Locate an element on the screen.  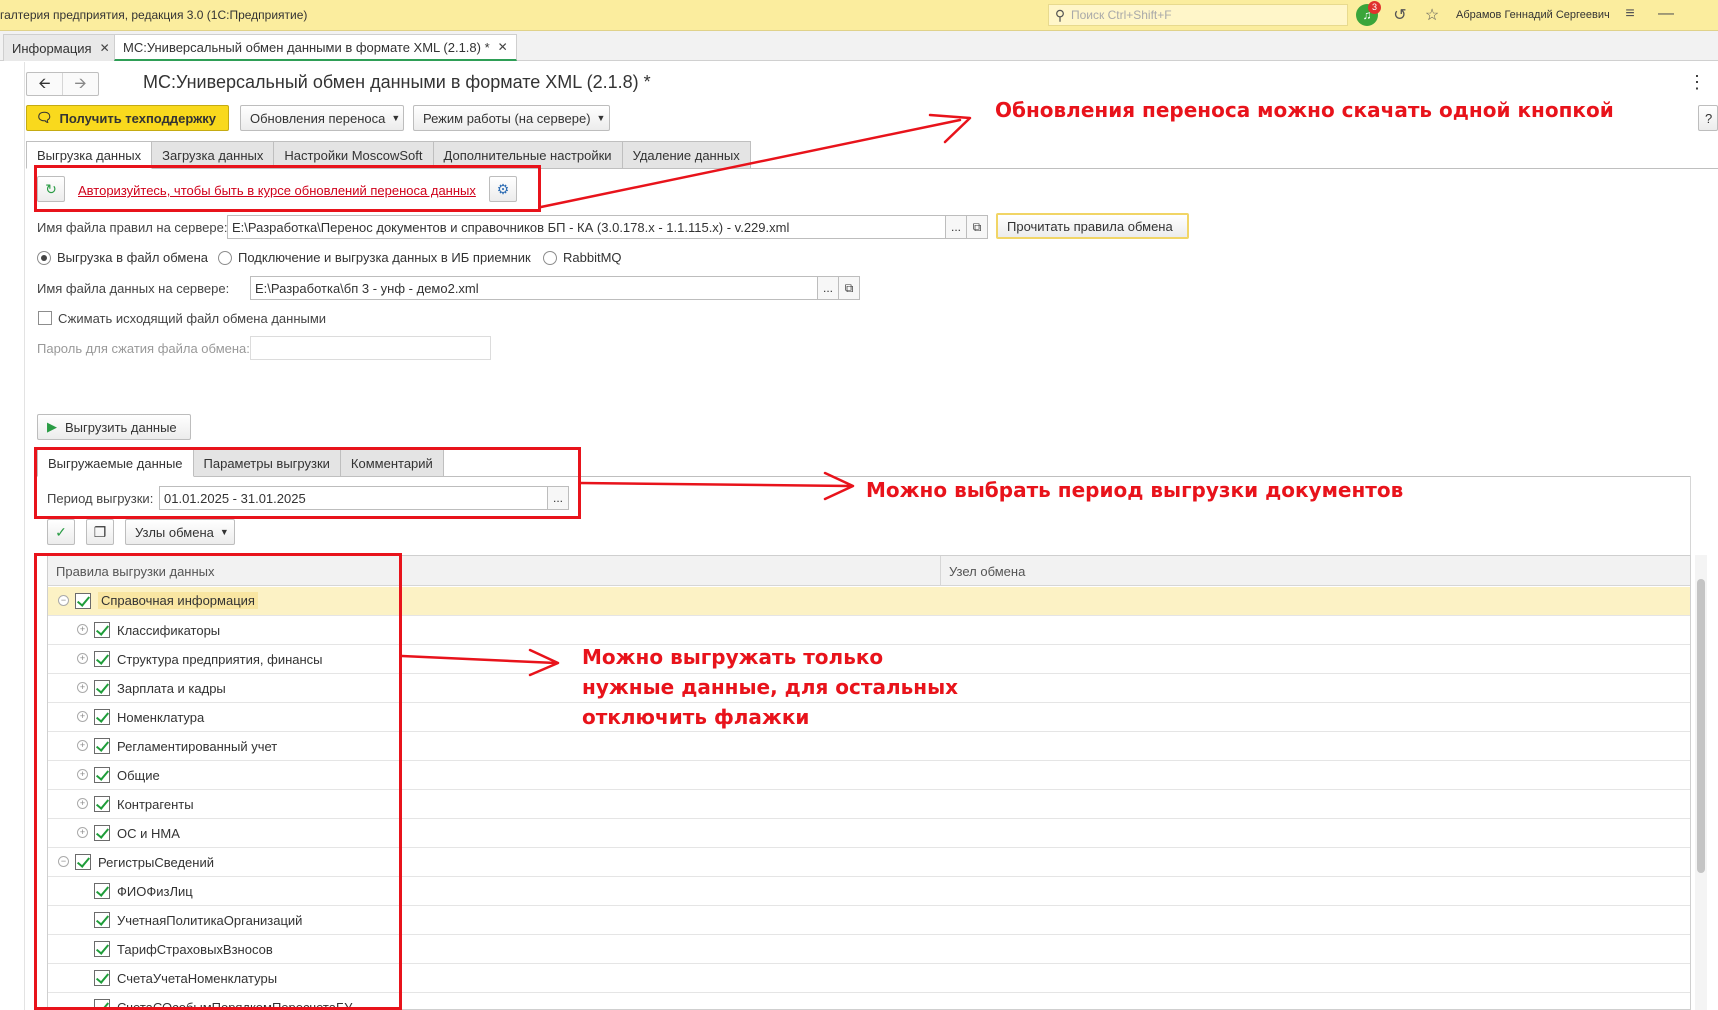
arrow-to-period-note is located at coordinates (716, 486).